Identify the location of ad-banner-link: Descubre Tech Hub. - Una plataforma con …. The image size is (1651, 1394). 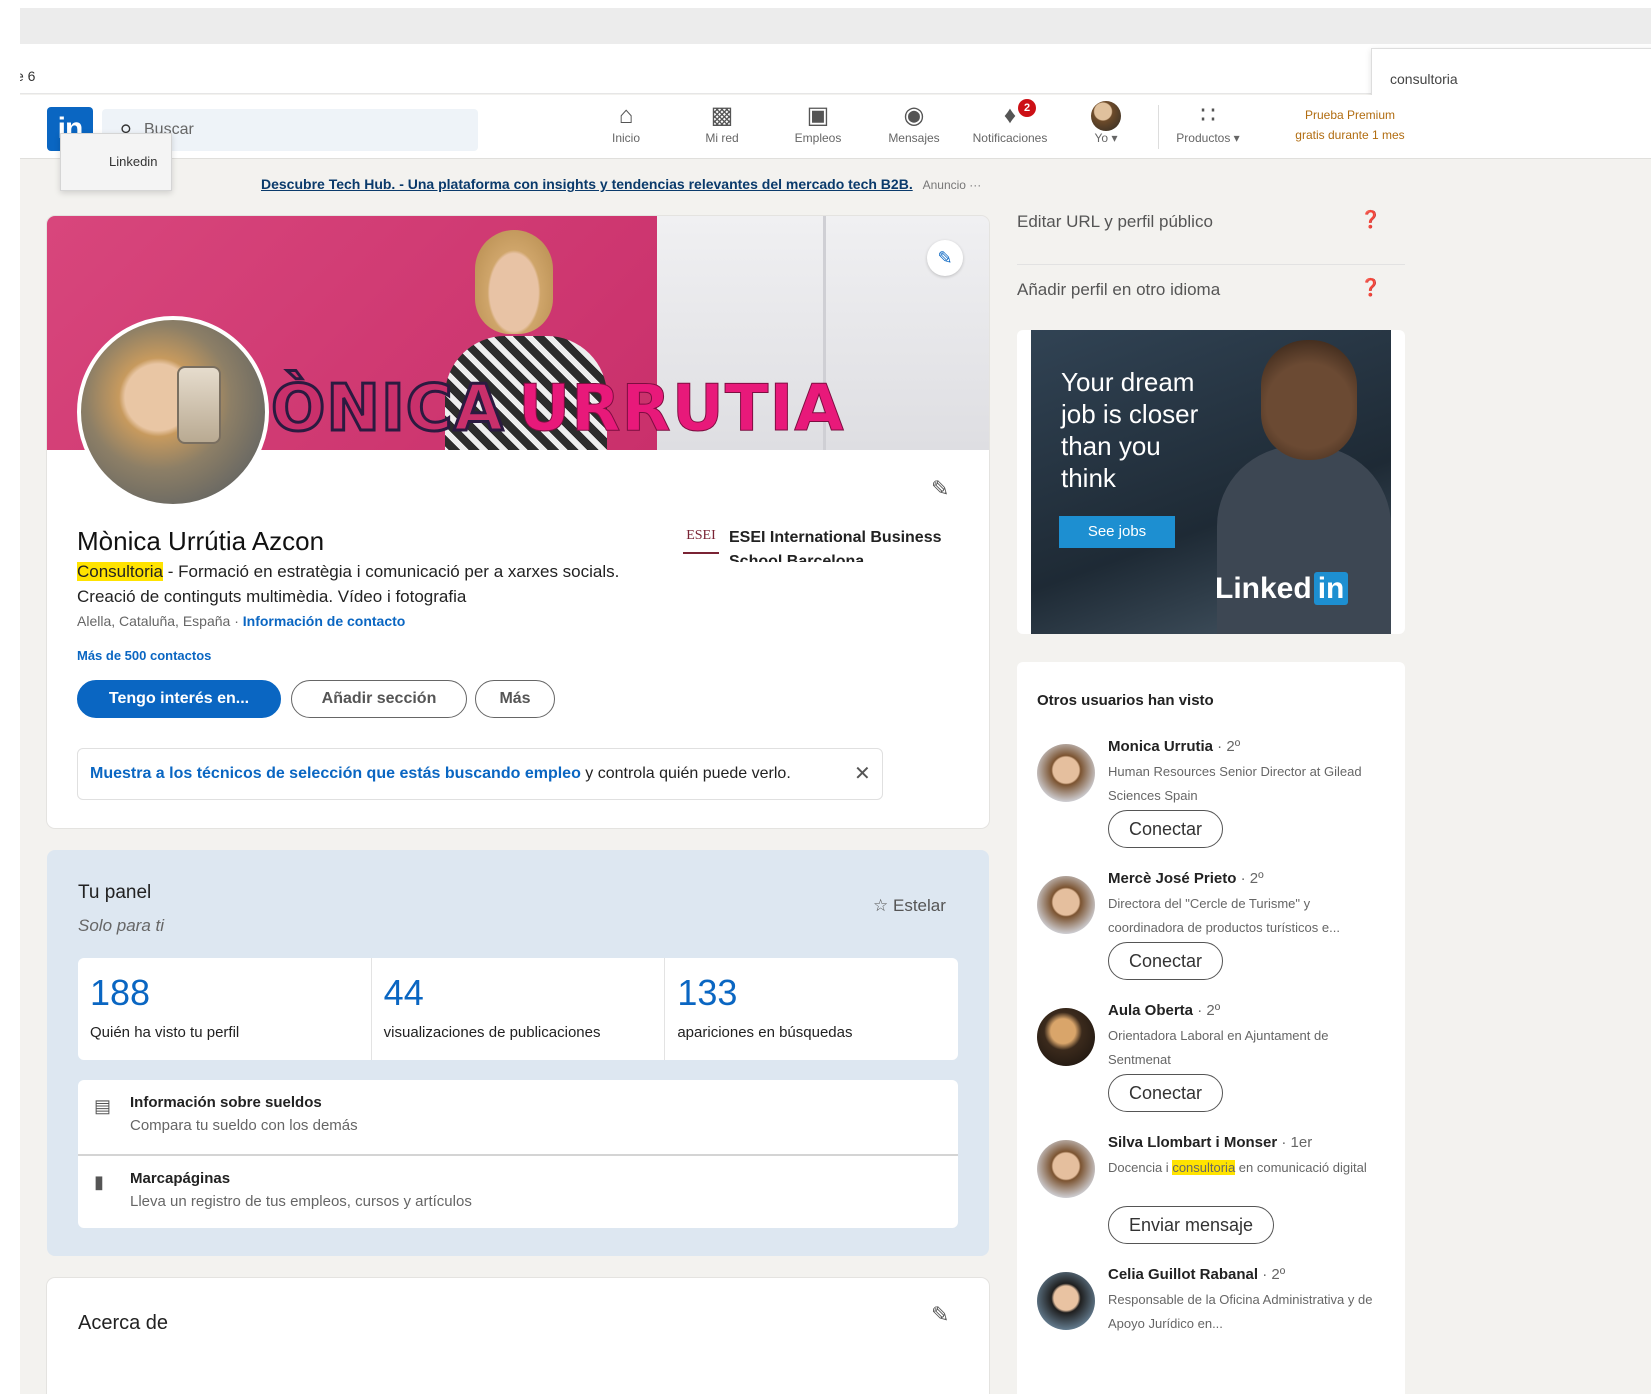
(587, 184).